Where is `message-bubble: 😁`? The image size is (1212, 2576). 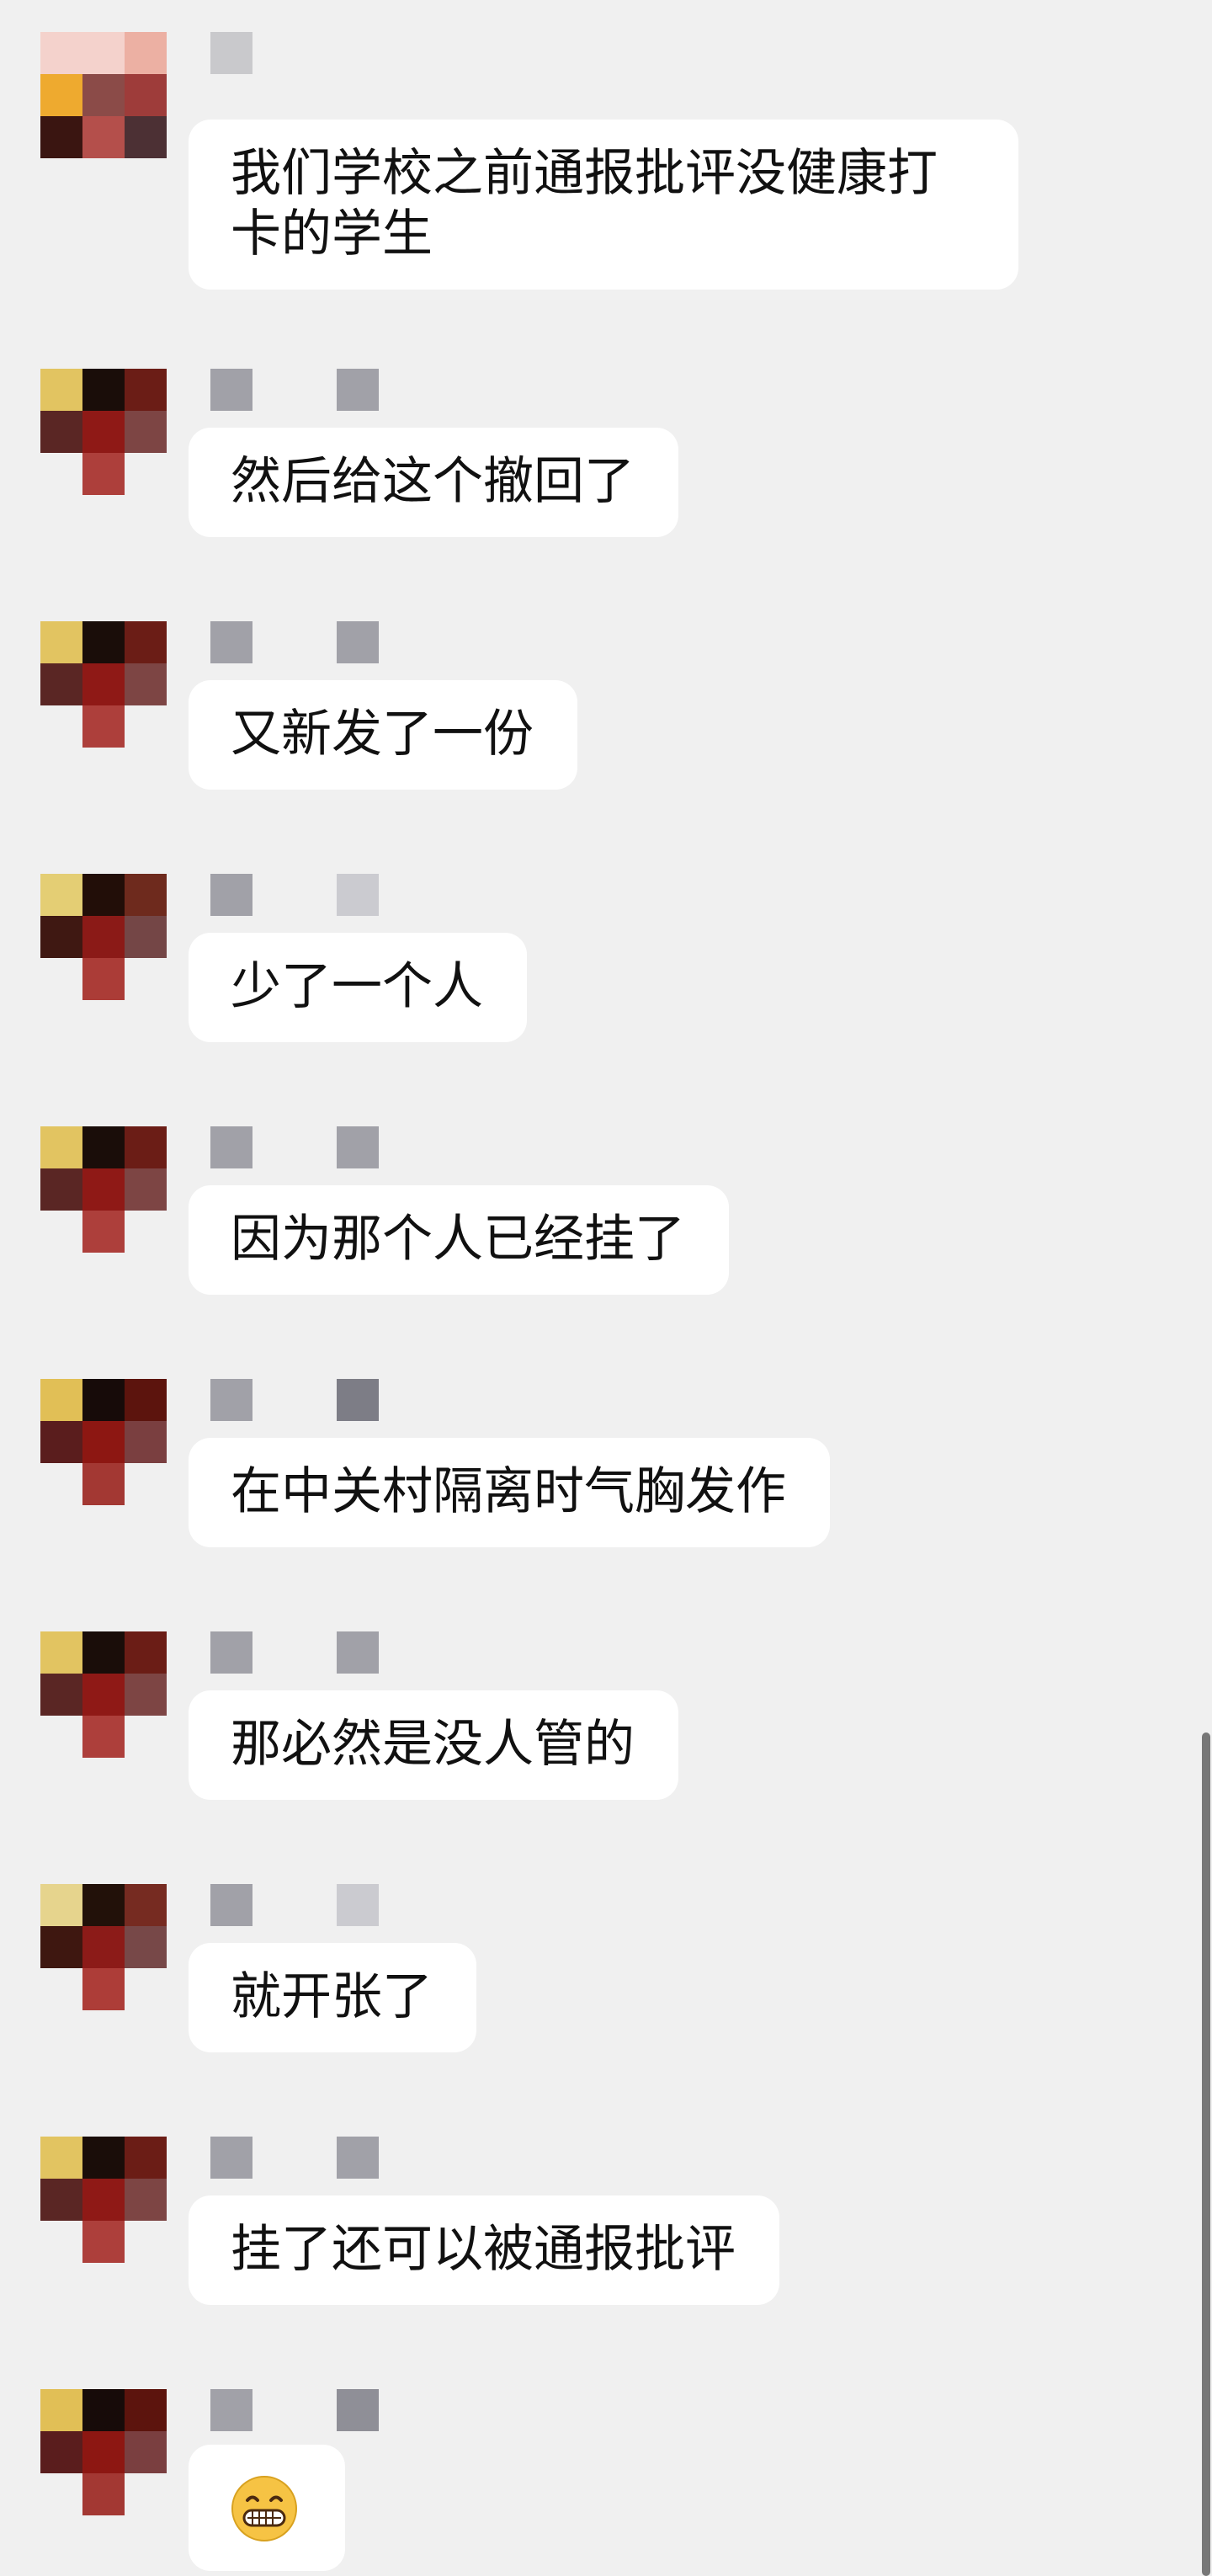
message-bubble: 😁 is located at coordinates (267, 2508).